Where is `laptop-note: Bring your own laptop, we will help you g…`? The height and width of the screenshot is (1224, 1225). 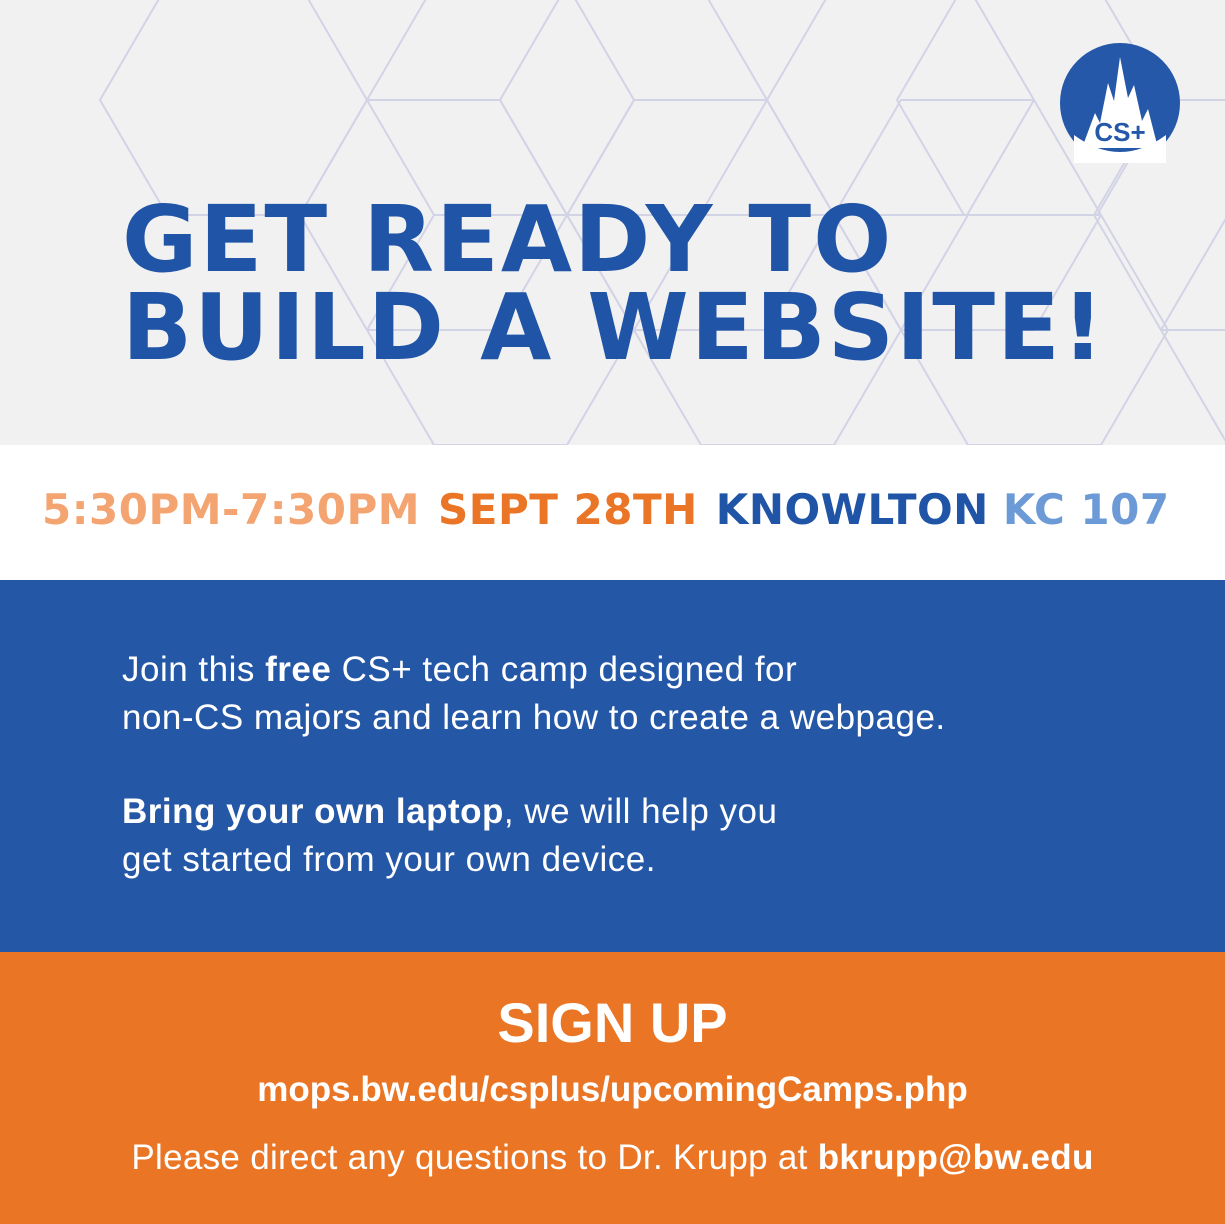 laptop-note: Bring your own laptop, we will help you g… is located at coordinates (449, 836).